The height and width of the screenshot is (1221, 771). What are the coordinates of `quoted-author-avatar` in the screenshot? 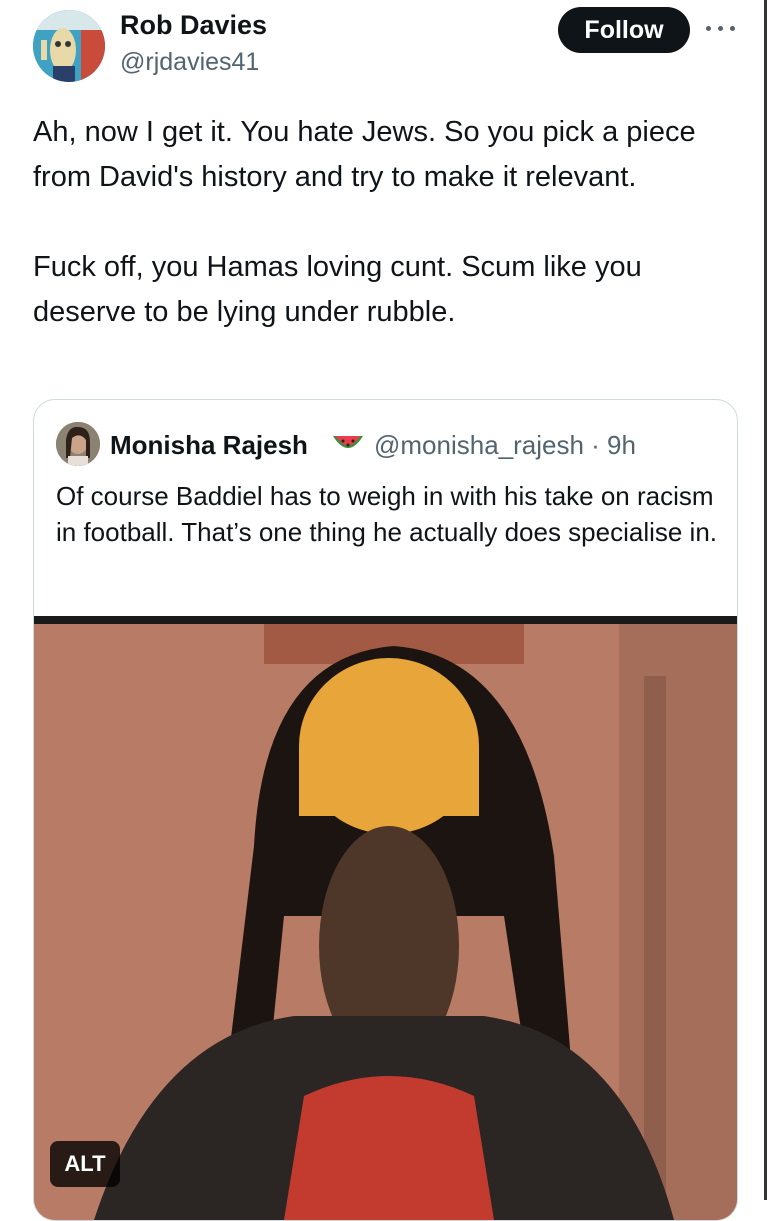 It's located at (78, 444).